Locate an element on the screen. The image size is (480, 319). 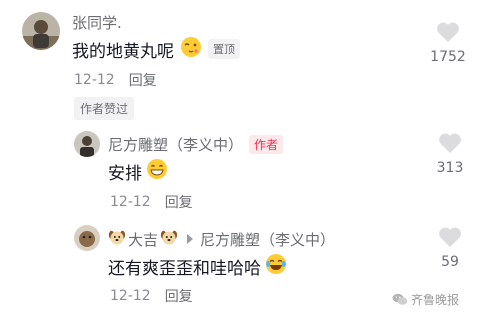
author-liked-badge: 作者赞过 is located at coordinates (104, 108).